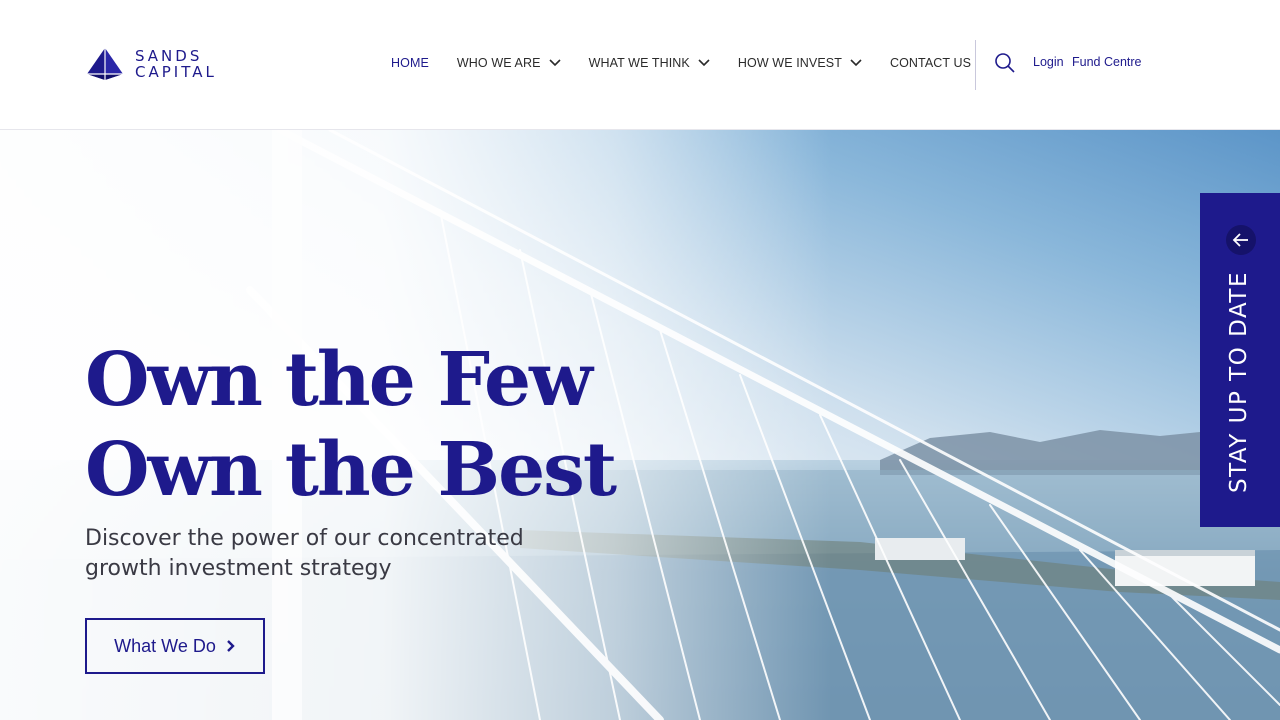 The width and height of the screenshot is (1280, 720). I want to click on nav-label: WHO WE ARE, so click(498, 63).